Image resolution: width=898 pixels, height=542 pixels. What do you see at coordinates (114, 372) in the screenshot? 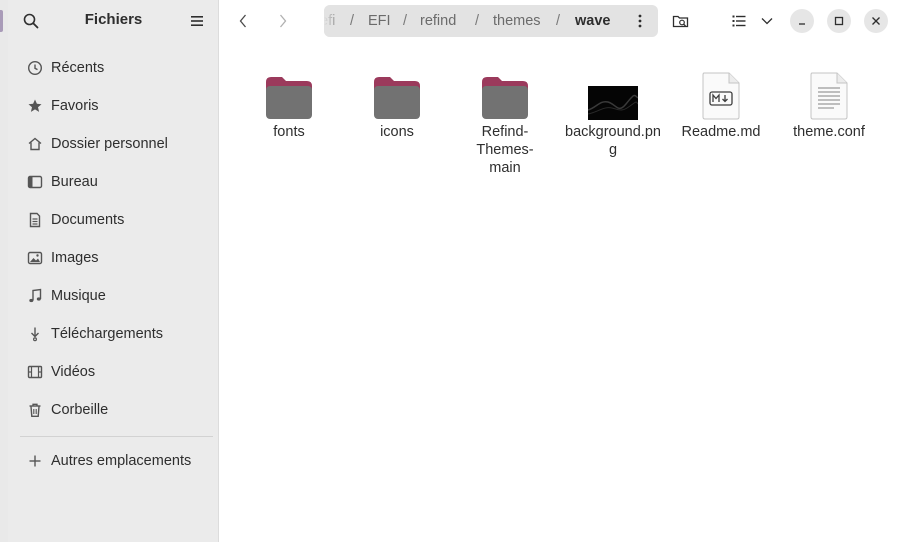
I see `sidebar-item-videos: Vidéos` at bounding box center [114, 372].